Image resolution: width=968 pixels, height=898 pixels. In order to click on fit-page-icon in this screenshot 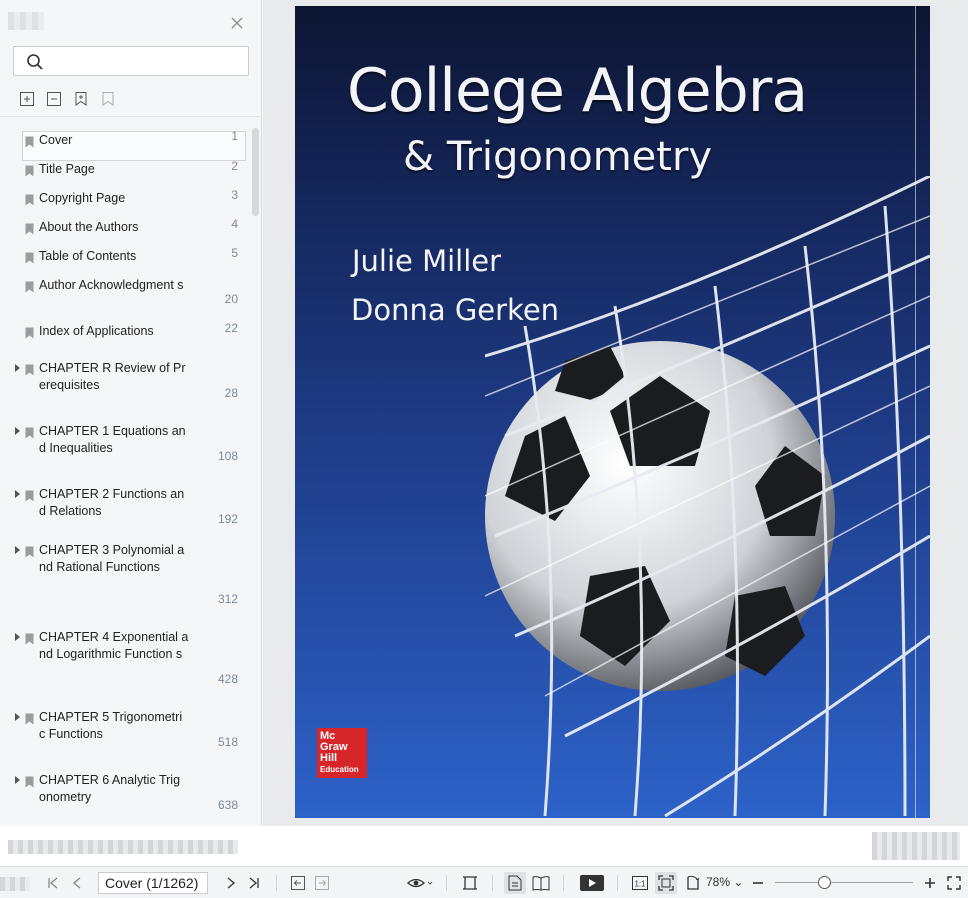, I will do `click(666, 883)`.